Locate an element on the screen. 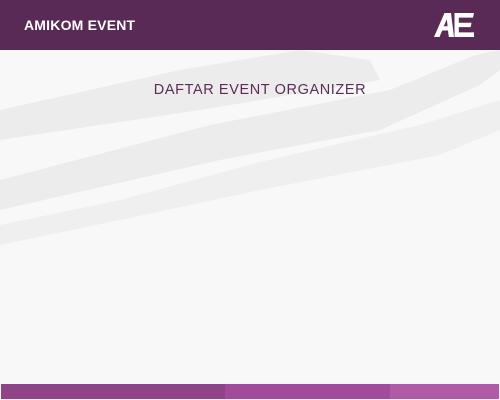 This screenshot has height=400, width=500. ae-logo-icon is located at coordinates (455, 25).